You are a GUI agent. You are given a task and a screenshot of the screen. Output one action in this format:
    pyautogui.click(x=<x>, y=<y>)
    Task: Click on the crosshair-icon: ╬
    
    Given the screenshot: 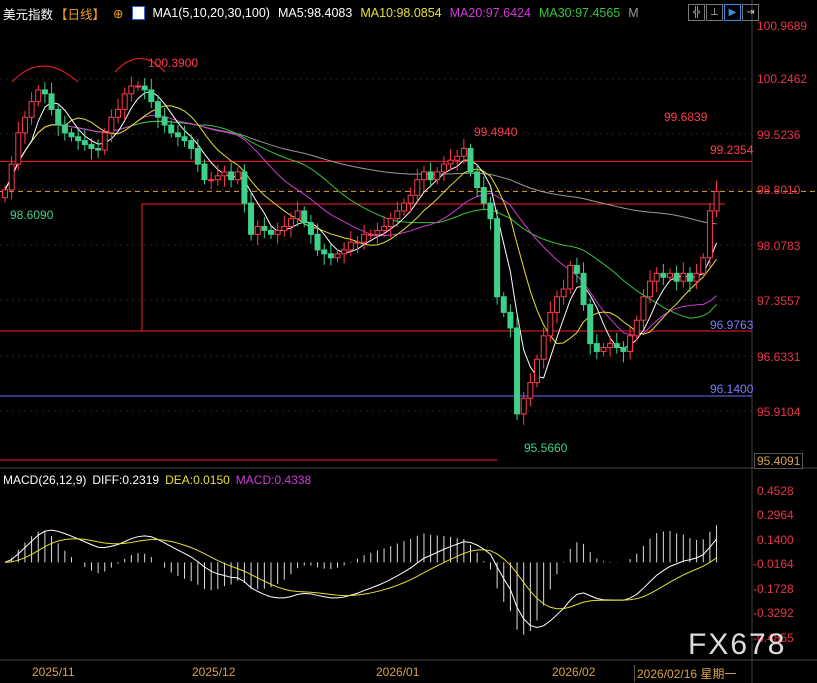 What is the action you would take?
    pyautogui.click(x=696, y=12)
    